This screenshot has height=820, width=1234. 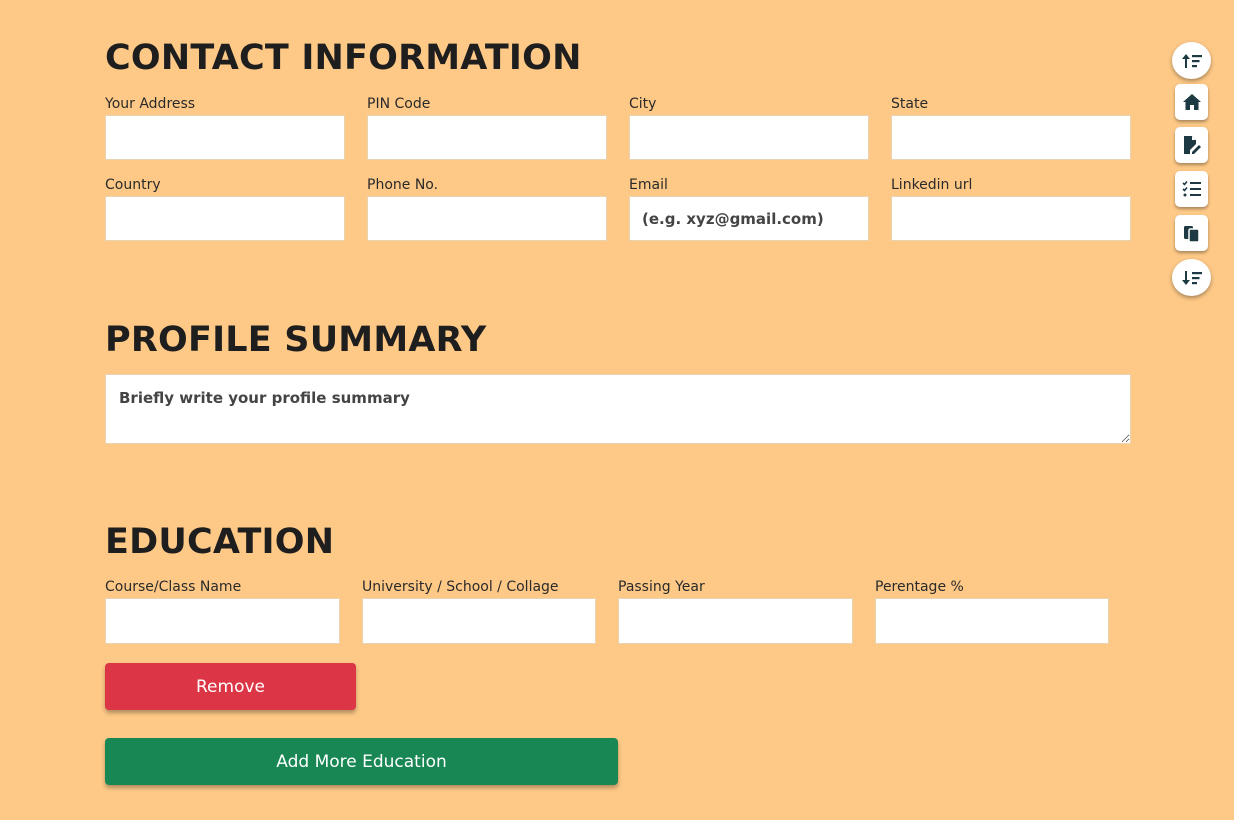 What do you see at coordinates (992, 621) in the screenshot?
I see `percentage-input` at bounding box center [992, 621].